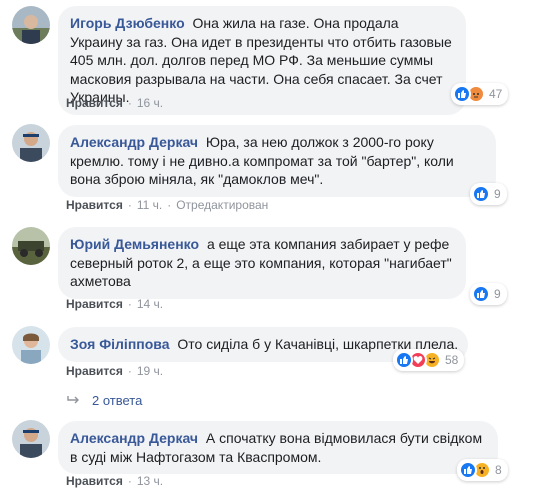 Image resolution: width=547 pixels, height=493 pixels. I want to click on reactions-summary: 8, so click(482, 470).